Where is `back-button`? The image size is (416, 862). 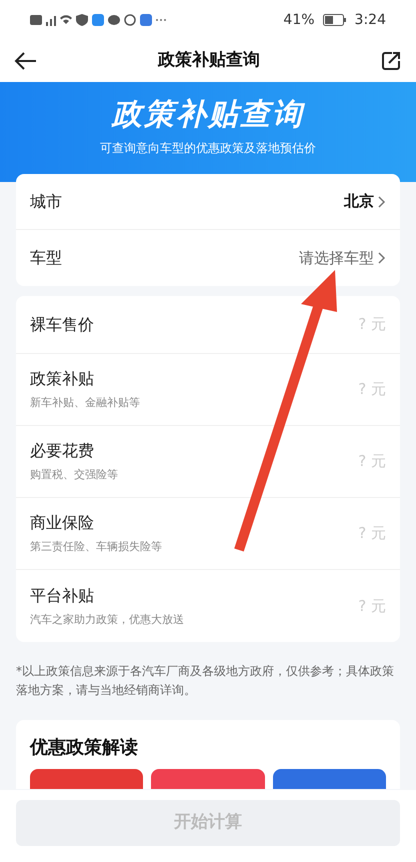 back-button is located at coordinates (26, 61).